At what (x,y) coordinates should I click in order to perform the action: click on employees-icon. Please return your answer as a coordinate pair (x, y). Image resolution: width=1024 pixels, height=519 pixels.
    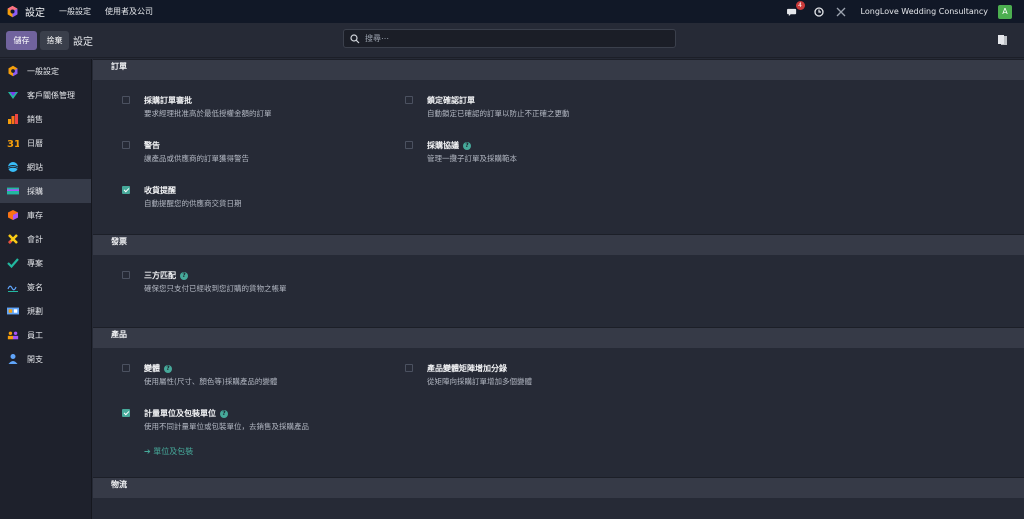
    Looking at the image, I should click on (13, 335).